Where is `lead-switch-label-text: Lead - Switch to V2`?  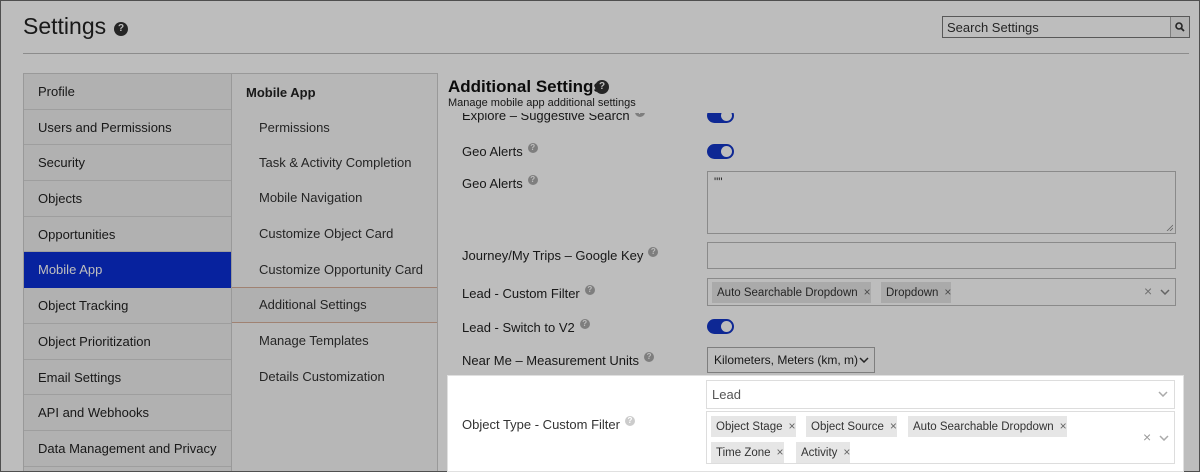 lead-switch-label-text: Lead - Switch to V2 is located at coordinates (518, 327).